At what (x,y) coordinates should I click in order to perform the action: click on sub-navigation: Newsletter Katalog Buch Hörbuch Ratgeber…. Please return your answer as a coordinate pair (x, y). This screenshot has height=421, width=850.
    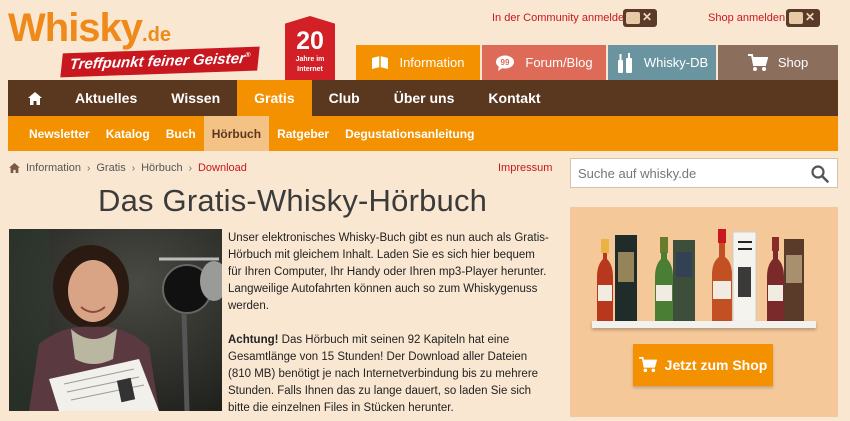
    Looking at the image, I should click on (423, 133).